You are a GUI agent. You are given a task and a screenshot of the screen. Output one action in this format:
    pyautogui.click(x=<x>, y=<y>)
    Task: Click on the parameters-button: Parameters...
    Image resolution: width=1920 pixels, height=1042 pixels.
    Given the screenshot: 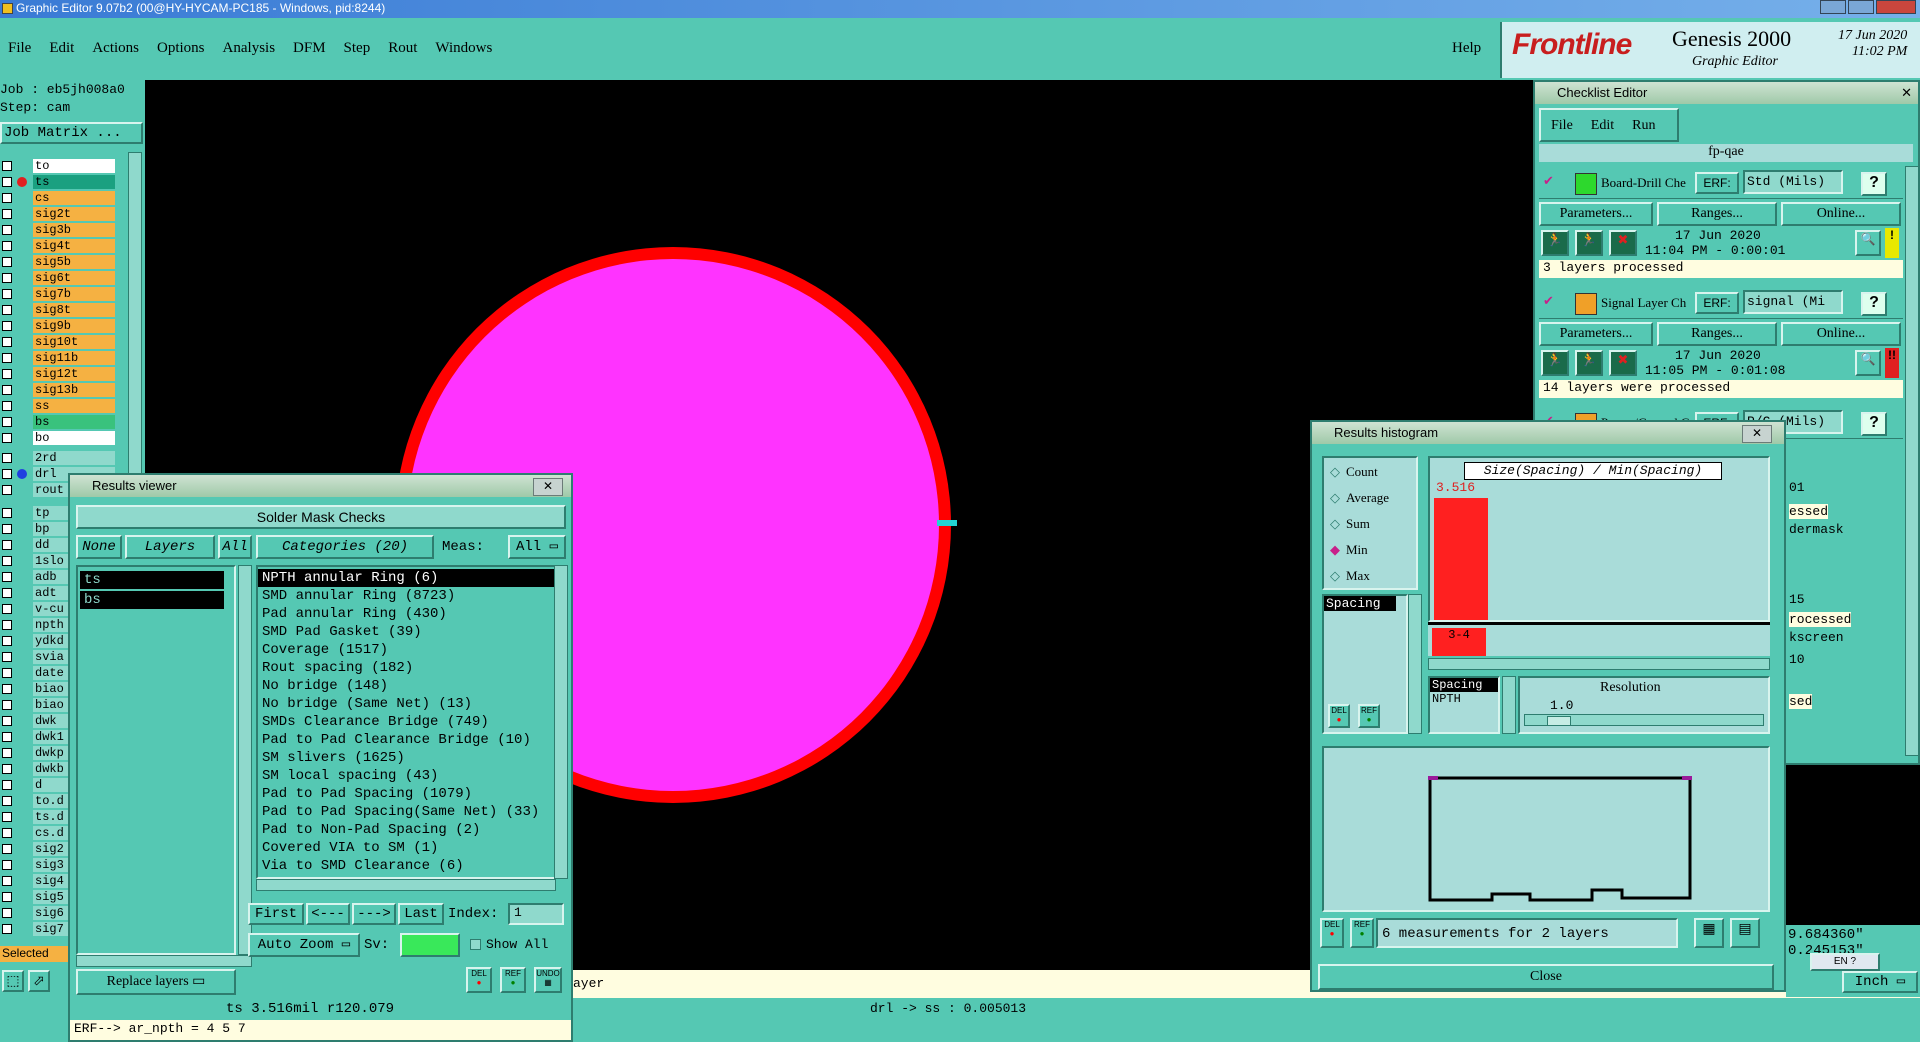 What is the action you would take?
    pyautogui.click(x=1596, y=334)
    